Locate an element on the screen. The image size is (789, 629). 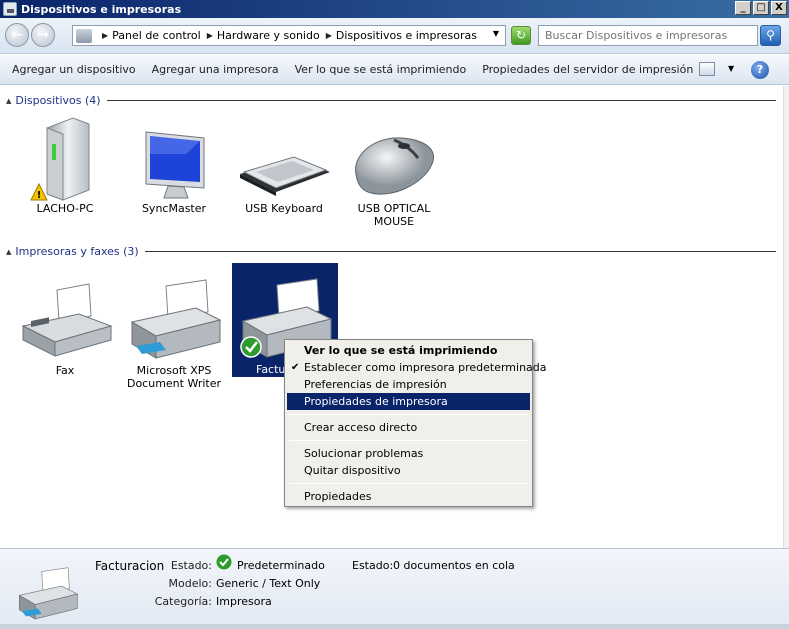
menu-item-label: Establecer como impresora predeterminada is located at coordinates (425, 367).